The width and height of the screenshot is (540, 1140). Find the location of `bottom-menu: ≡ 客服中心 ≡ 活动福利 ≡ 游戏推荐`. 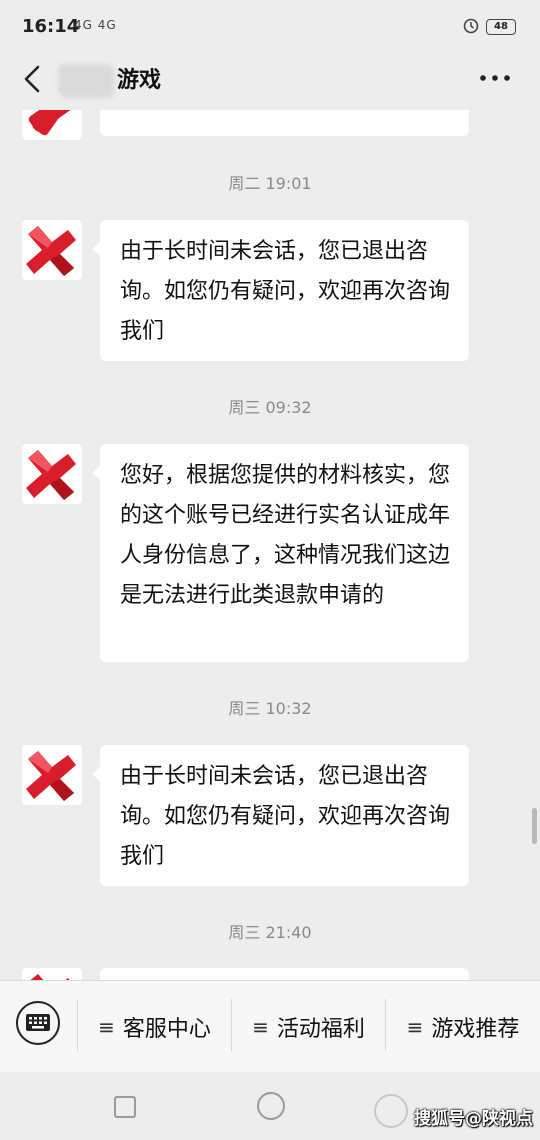

bottom-menu: ≡ 客服中心 ≡ 活动福利 ≡ 游戏推荐 is located at coordinates (270, 1026).